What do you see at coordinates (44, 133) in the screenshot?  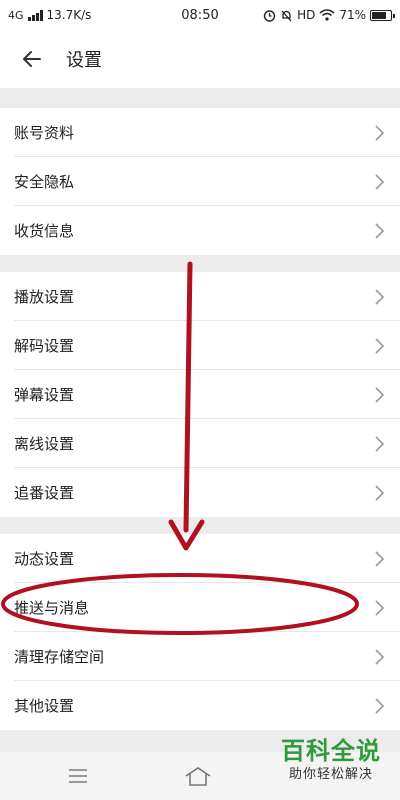 I see `list-item-label: 账号资料` at bounding box center [44, 133].